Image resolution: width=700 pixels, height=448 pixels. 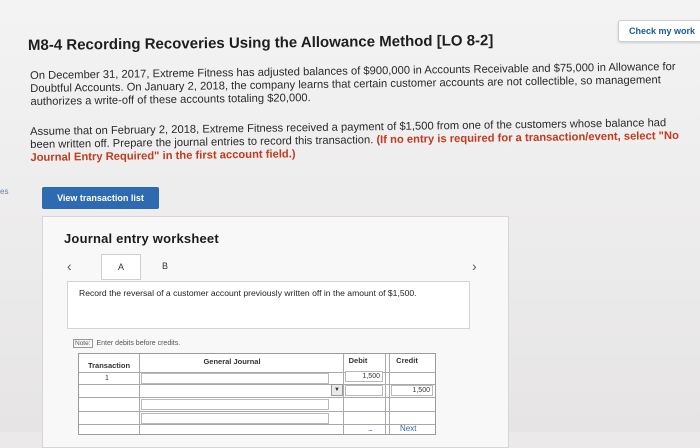 What do you see at coordinates (165, 266) in the screenshot?
I see `tab-b: B` at bounding box center [165, 266].